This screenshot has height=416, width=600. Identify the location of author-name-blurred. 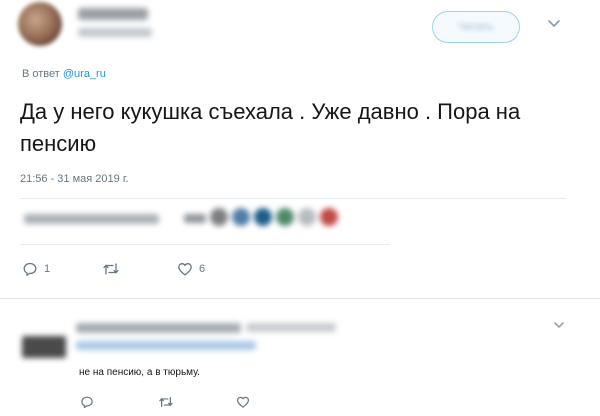
(113, 14).